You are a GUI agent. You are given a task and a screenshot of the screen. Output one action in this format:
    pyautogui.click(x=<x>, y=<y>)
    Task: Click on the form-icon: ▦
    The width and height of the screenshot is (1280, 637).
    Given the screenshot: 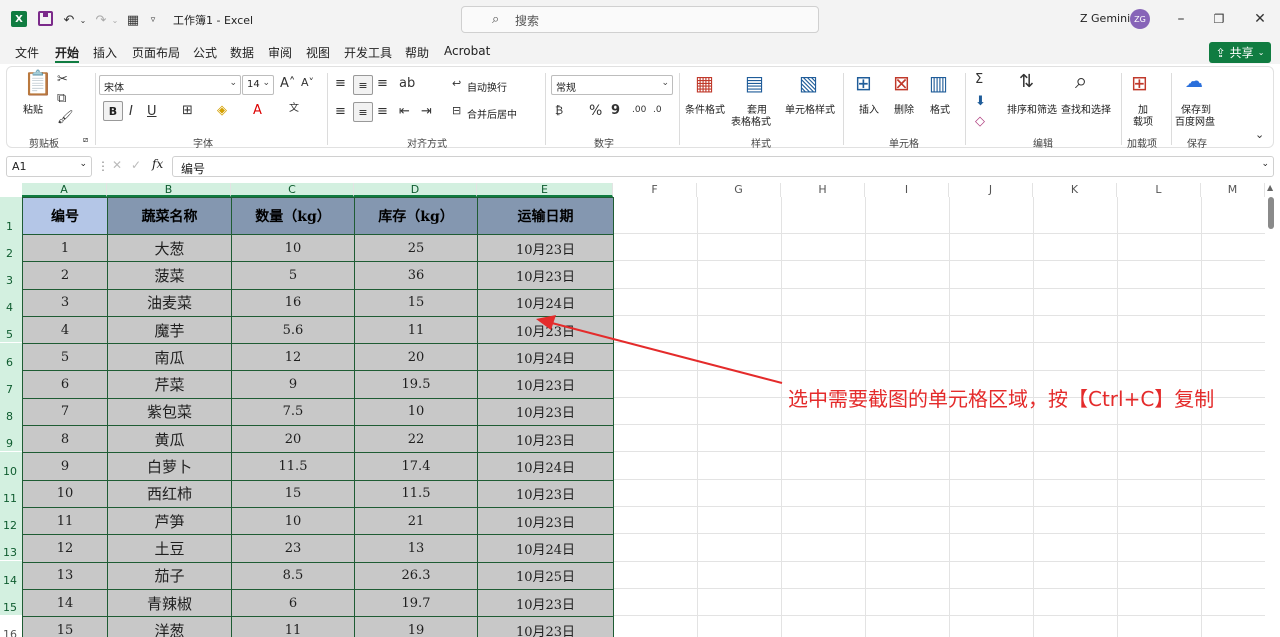 What is the action you would take?
    pyautogui.click(x=133, y=20)
    